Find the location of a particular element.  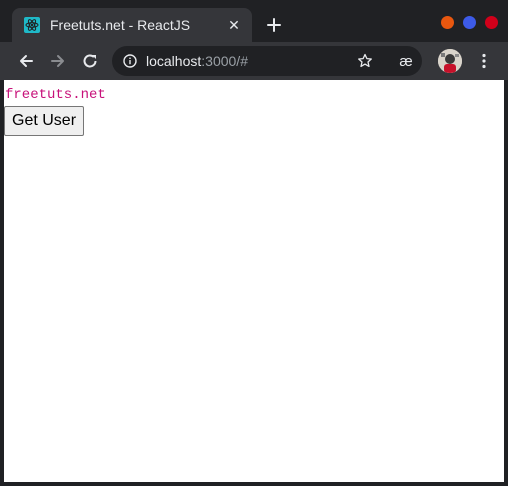

reload-icon is located at coordinates (90, 61).